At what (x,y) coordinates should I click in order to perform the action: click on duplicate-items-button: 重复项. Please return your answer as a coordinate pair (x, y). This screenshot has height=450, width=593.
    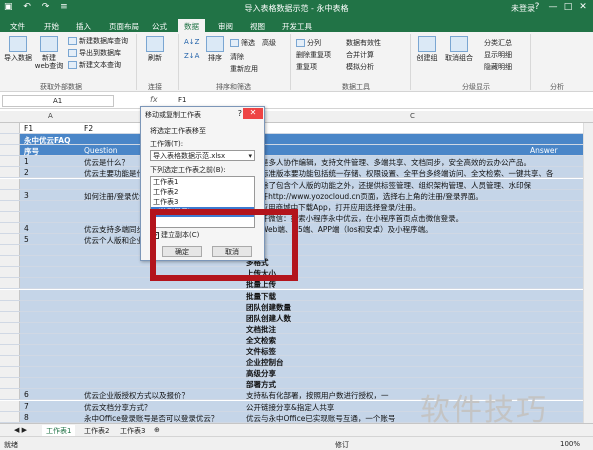
    Looking at the image, I should click on (306, 67).